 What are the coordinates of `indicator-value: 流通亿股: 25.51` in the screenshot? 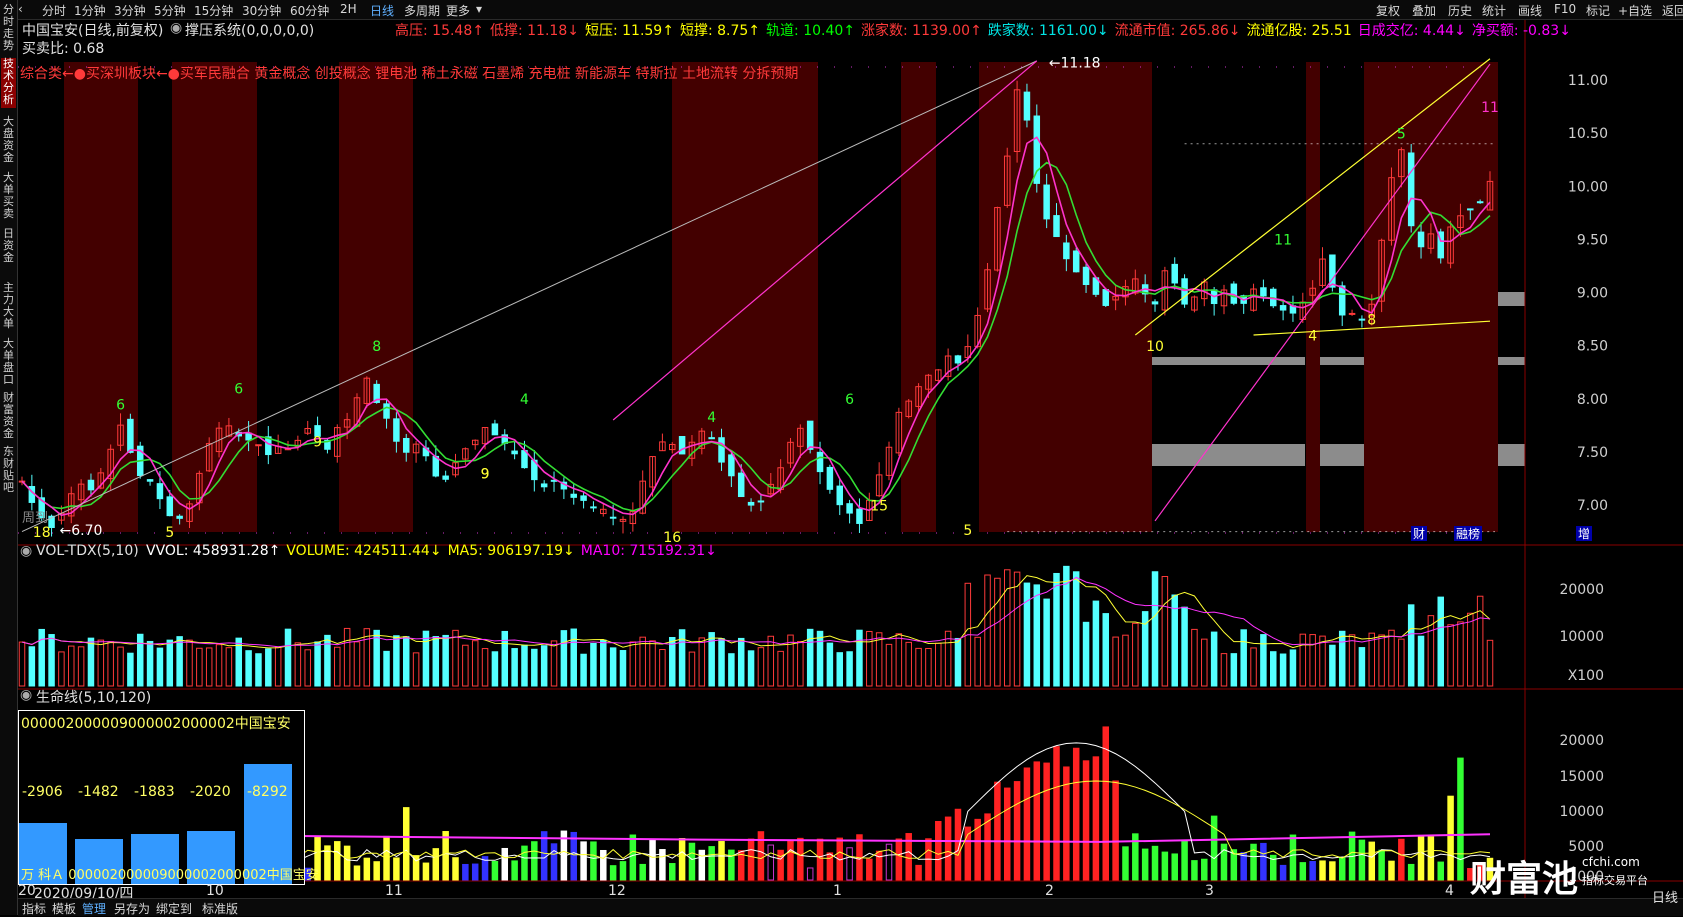 It's located at (1299, 31).